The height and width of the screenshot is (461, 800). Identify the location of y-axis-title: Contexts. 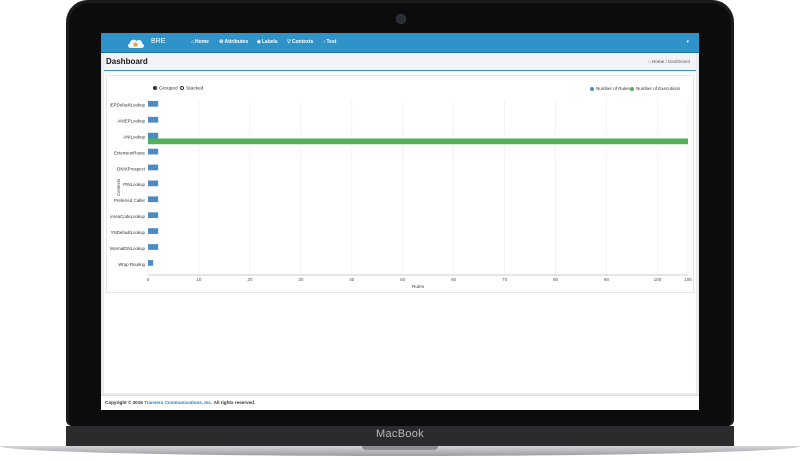
(118, 187).